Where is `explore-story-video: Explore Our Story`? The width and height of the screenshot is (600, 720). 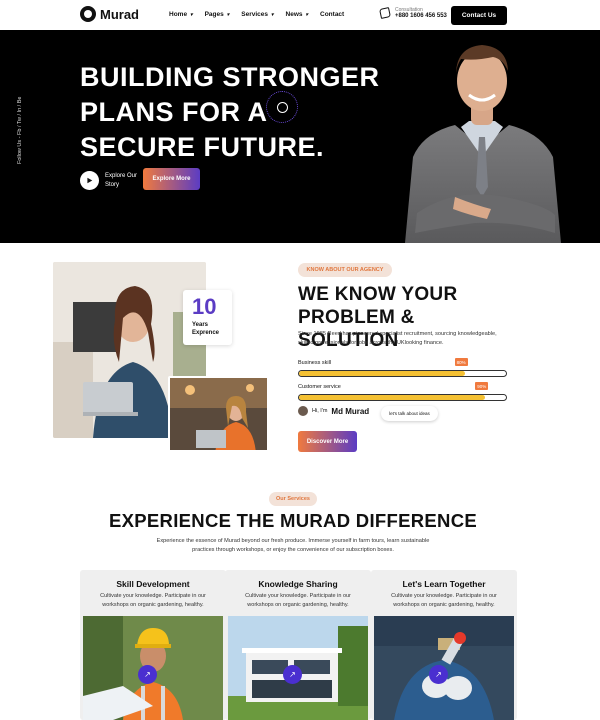
explore-story-video: Explore Our Story is located at coordinates (112, 180).